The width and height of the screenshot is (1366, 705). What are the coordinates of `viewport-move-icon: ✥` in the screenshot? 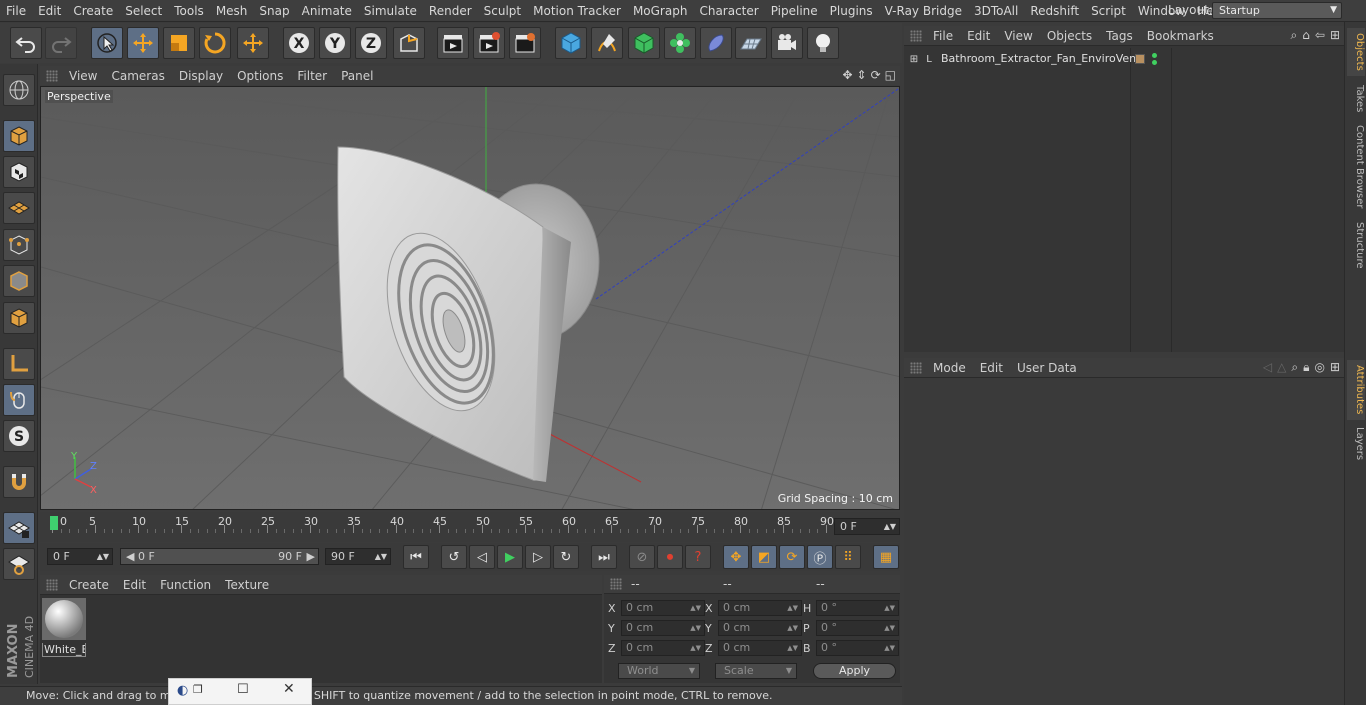 It's located at (847, 75).